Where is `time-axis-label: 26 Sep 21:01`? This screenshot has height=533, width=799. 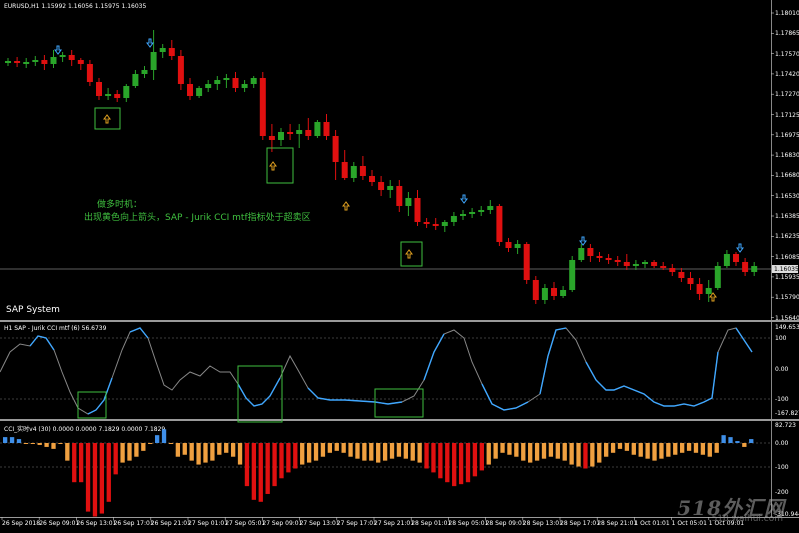
time-axis-label: 26 Sep 21:01 is located at coordinates (170, 523).